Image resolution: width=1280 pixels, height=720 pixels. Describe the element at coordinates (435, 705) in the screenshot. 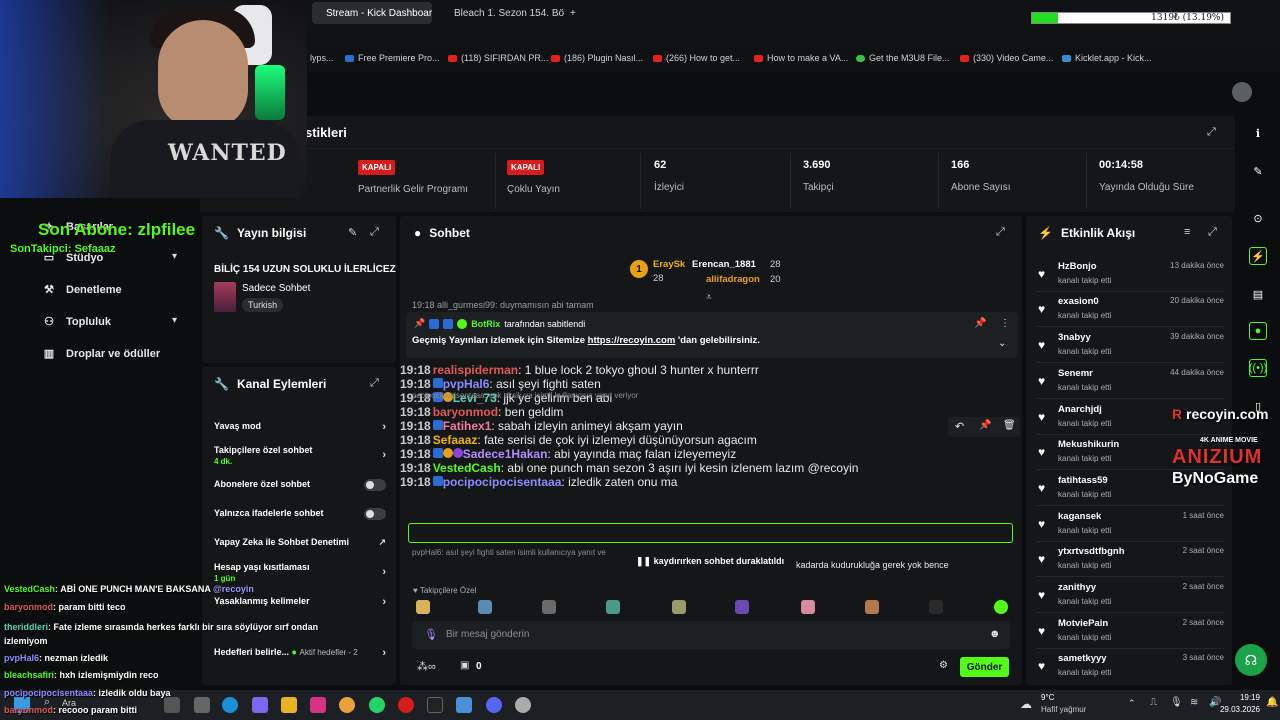

I see `app-r-icon` at that location.